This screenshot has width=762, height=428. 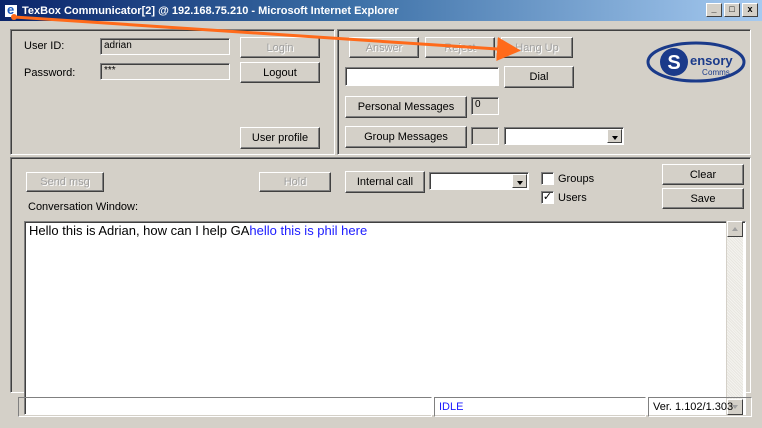 I want to click on save-button: Save, so click(x=703, y=198).